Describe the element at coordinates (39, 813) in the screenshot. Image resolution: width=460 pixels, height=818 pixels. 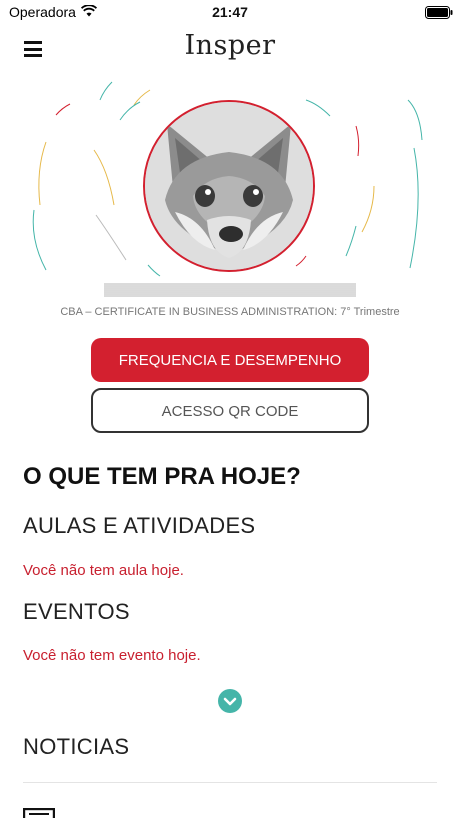
I see `newspaper-icon` at that location.